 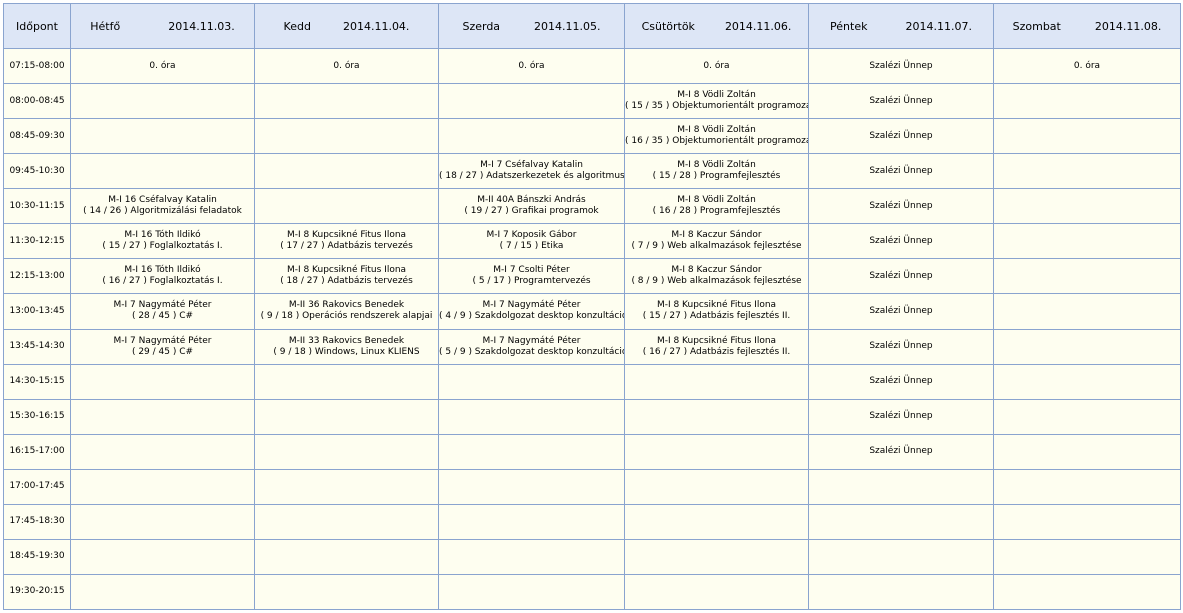 I want to click on lesson-title: Szalézi Ünnep, so click(x=901, y=416).